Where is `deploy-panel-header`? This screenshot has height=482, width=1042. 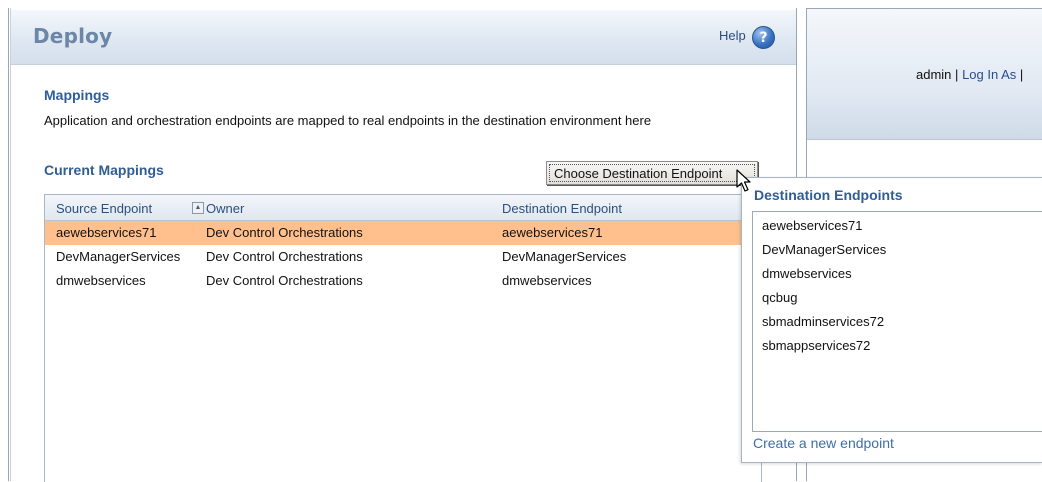 deploy-panel-header is located at coordinates (403, 37).